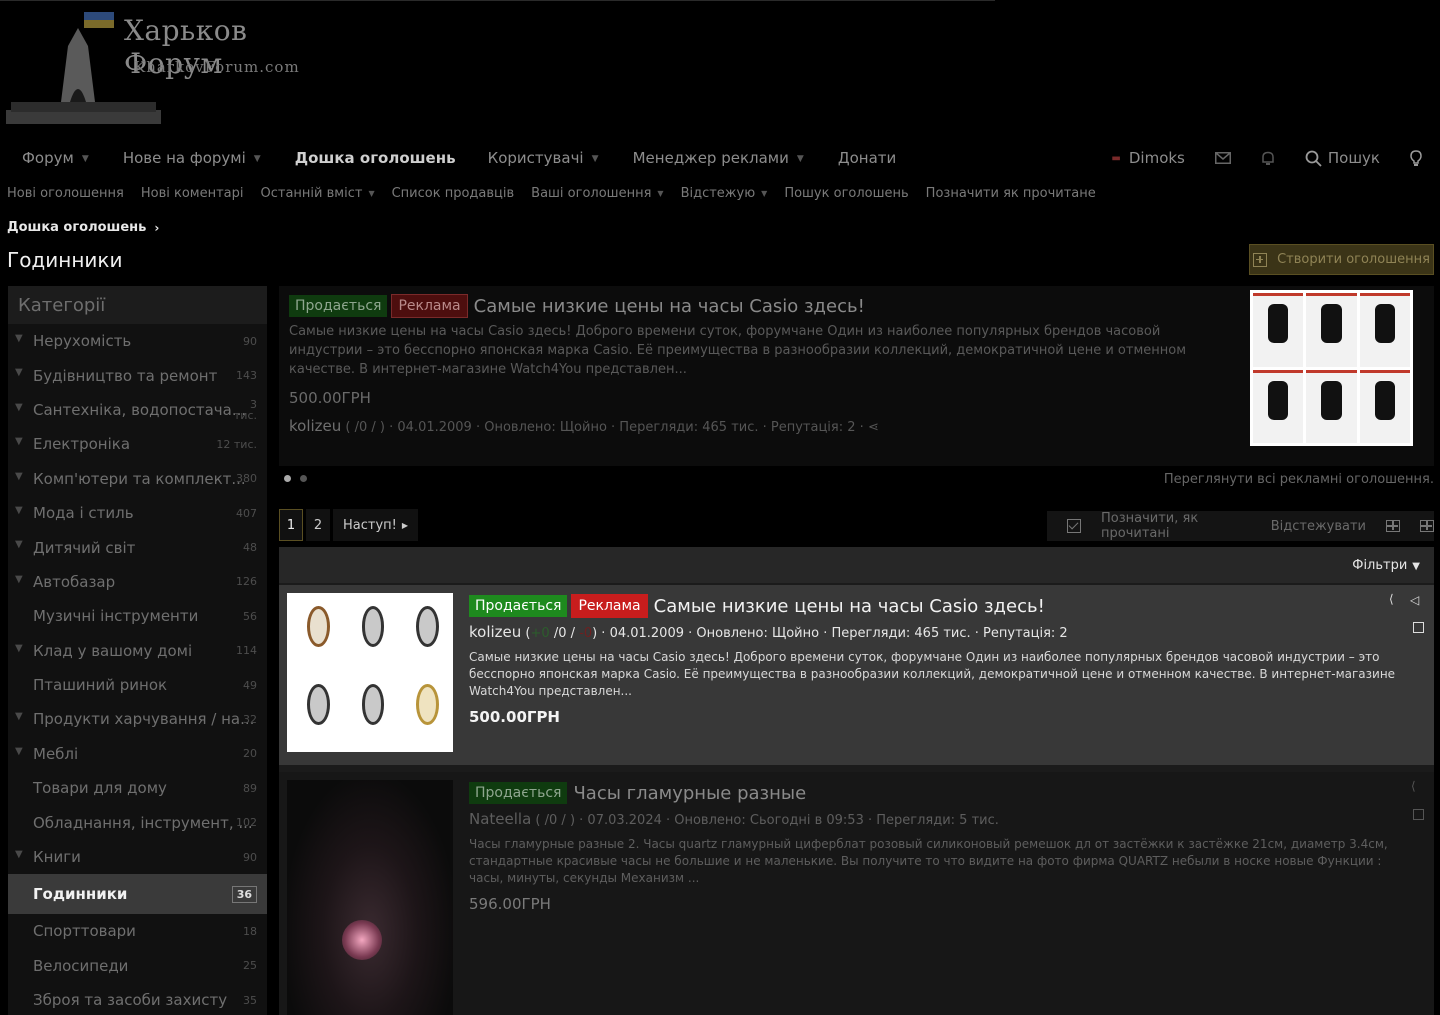 This screenshot has width=1440, height=1015. I want to click on sidebar-item-count: 35, so click(250, 1000).